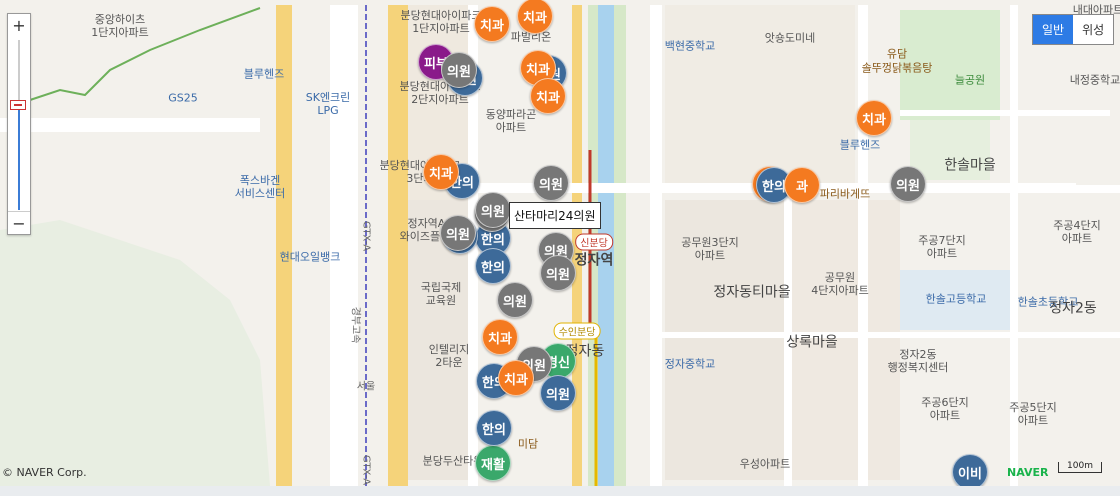  What do you see at coordinates (956, 299) in the screenshot?
I see `place-label: 한솔고등학교` at bounding box center [956, 299].